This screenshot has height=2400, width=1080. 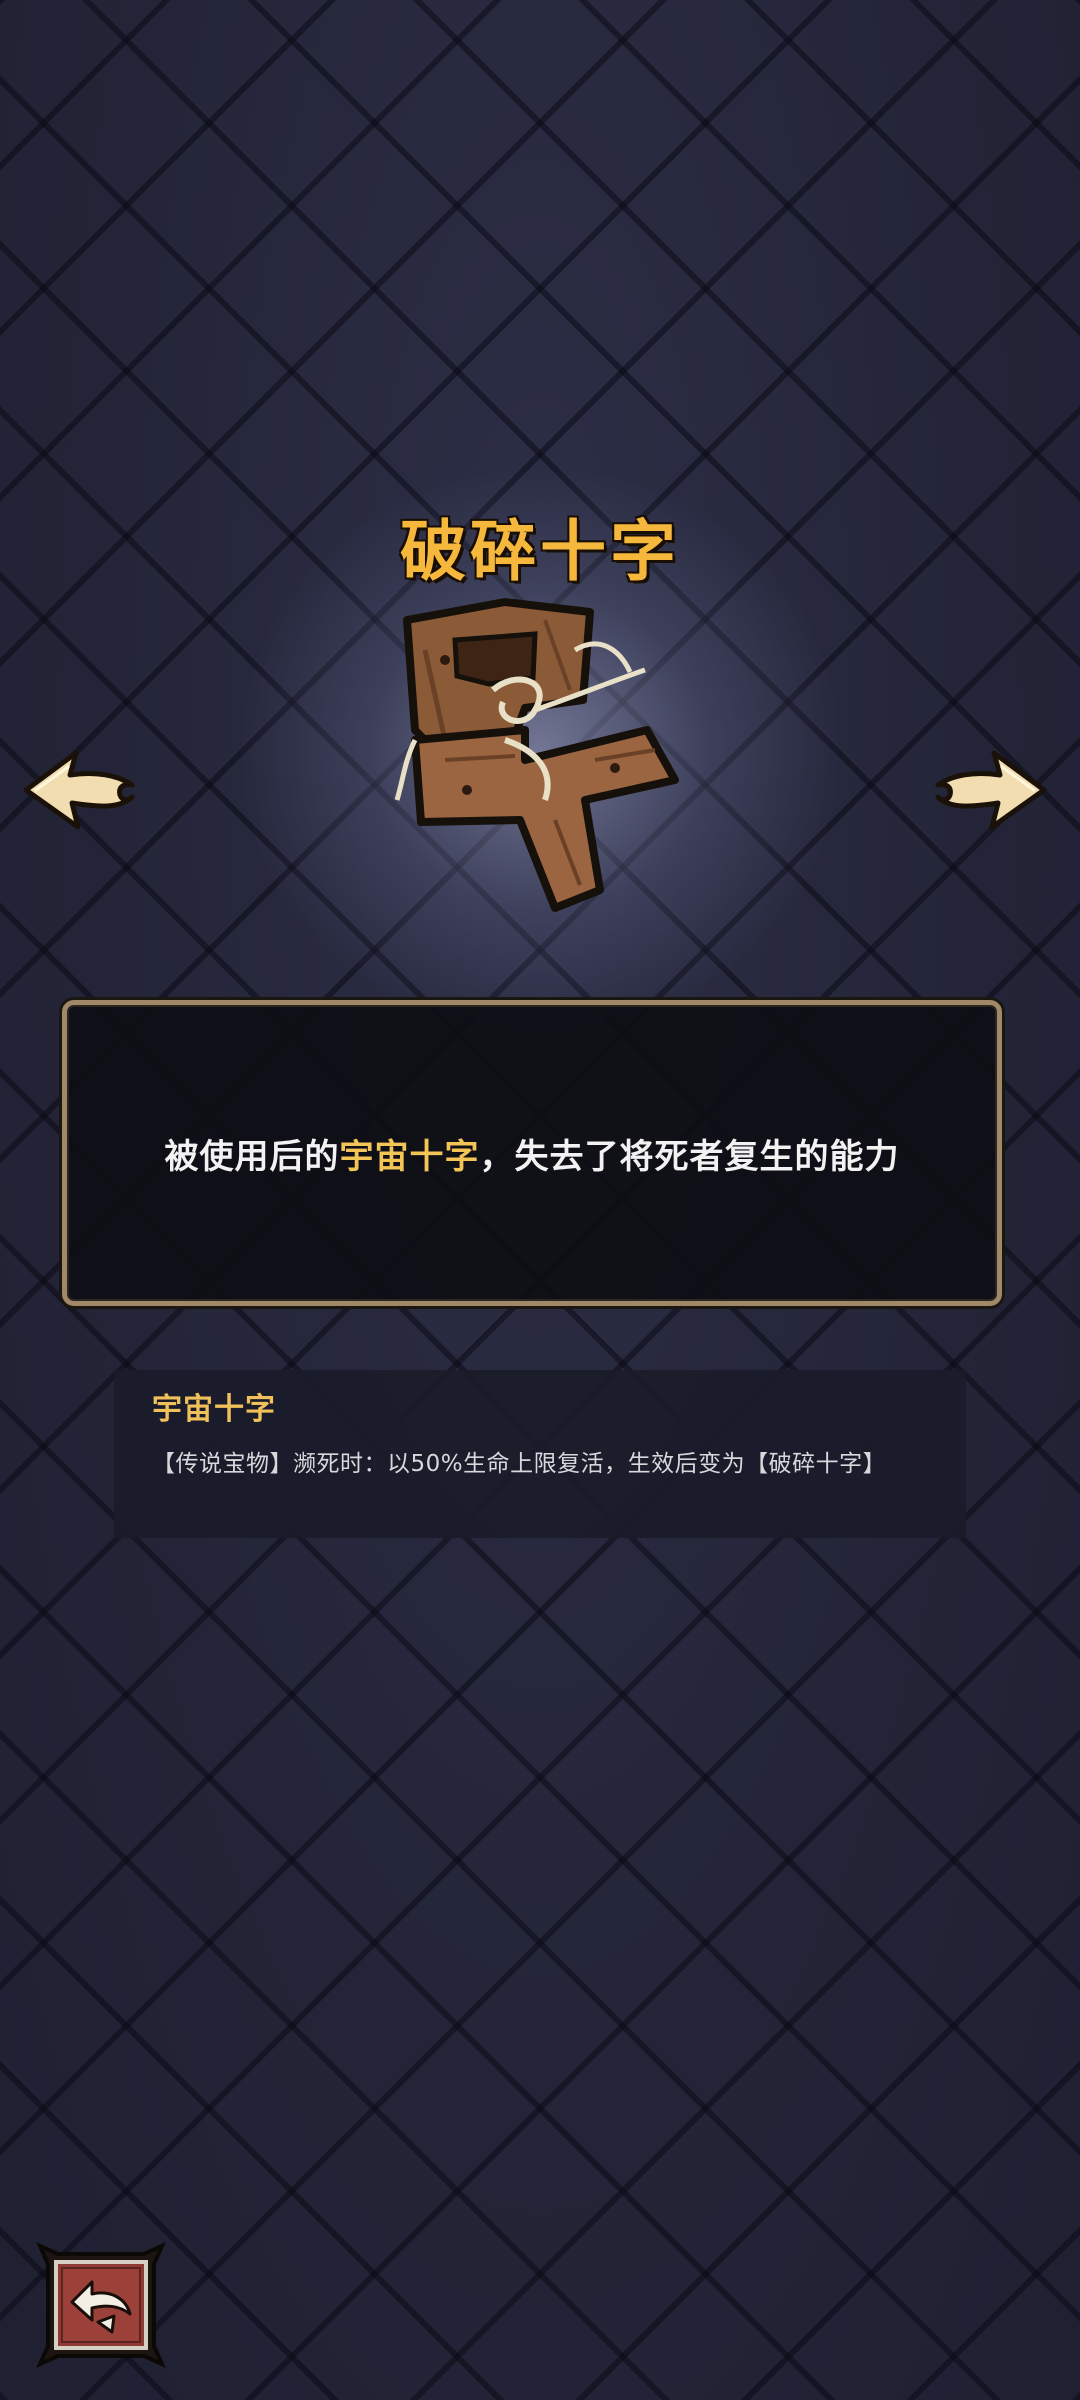 I want to click on item-description-panel: 被使用后的宇宙十字，失去了将死者复生的能力, so click(x=532, y=1153).